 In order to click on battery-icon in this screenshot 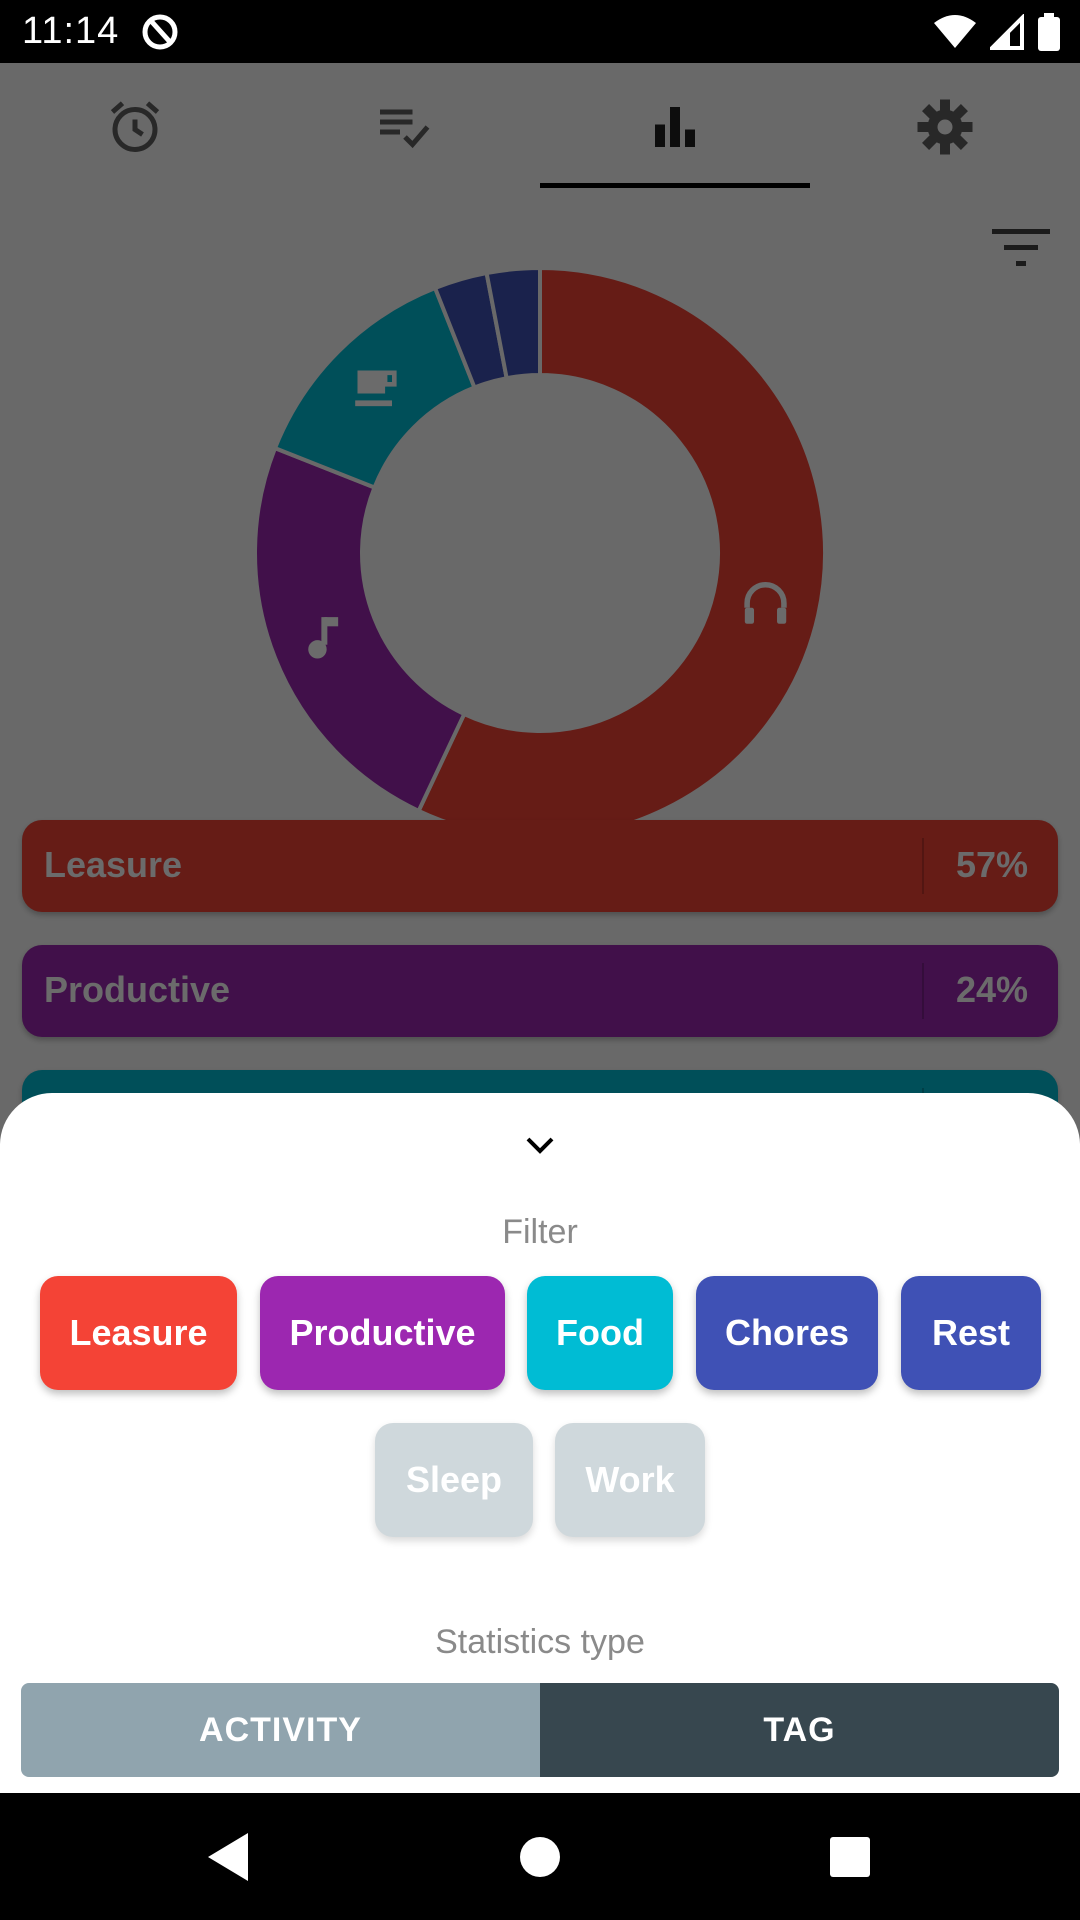, I will do `click(1049, 32)`.